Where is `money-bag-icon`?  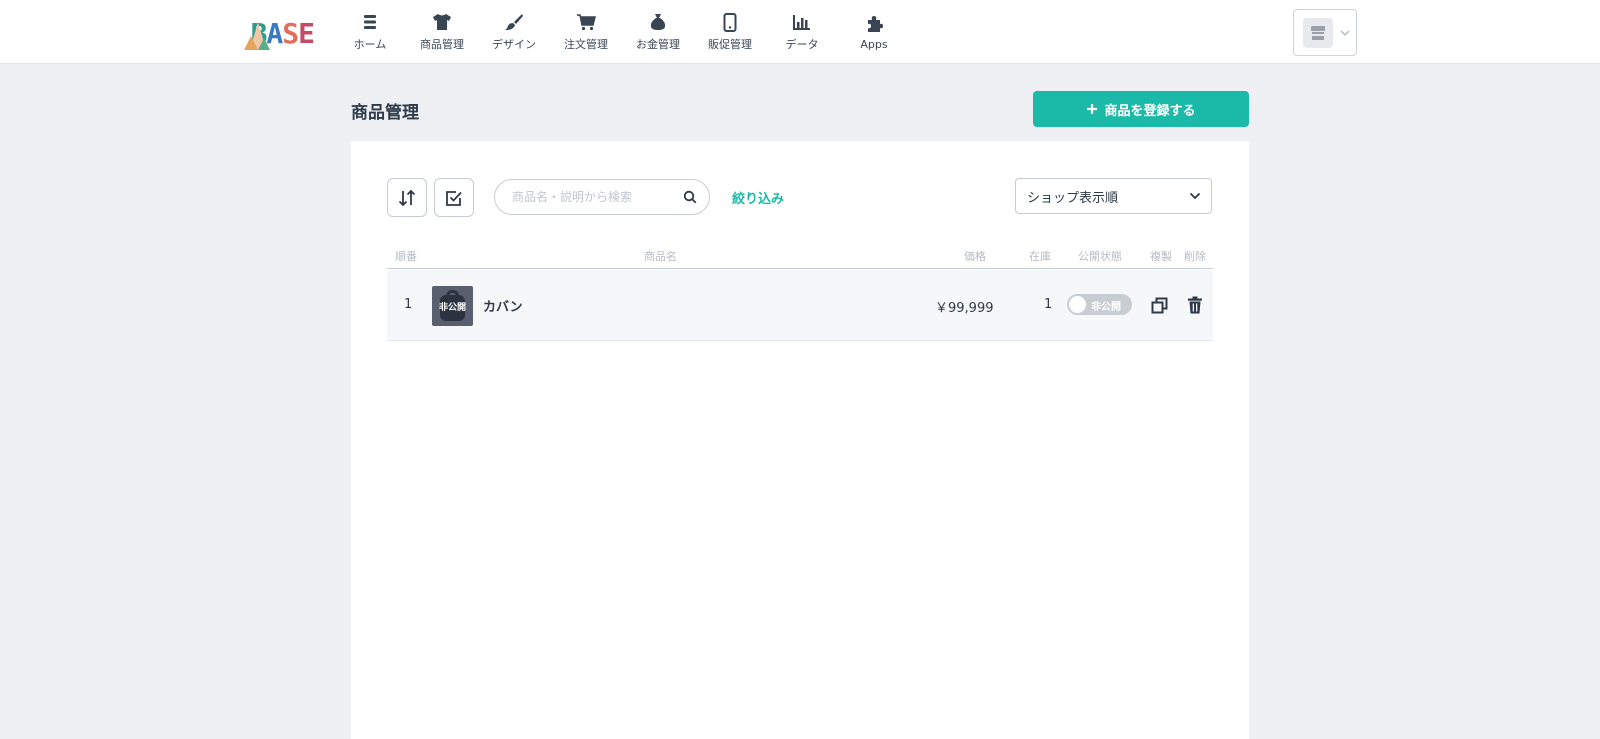
money-bag-icon is located at coordinates (658, 22).